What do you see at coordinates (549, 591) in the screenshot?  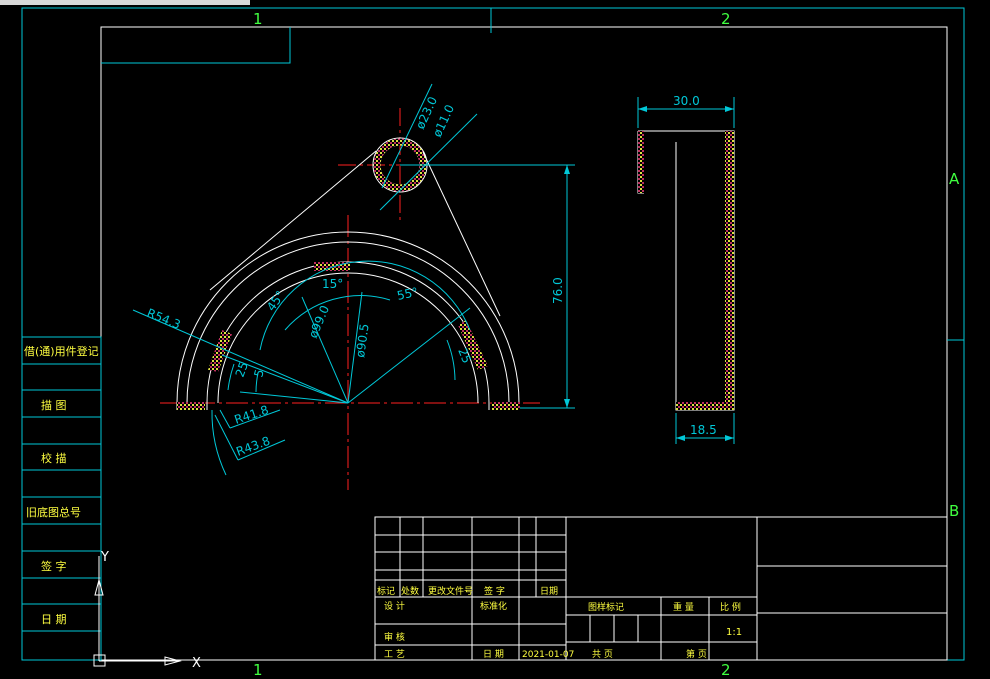 I see `rev-label-date: 日期` at bounding box center [549, 591].